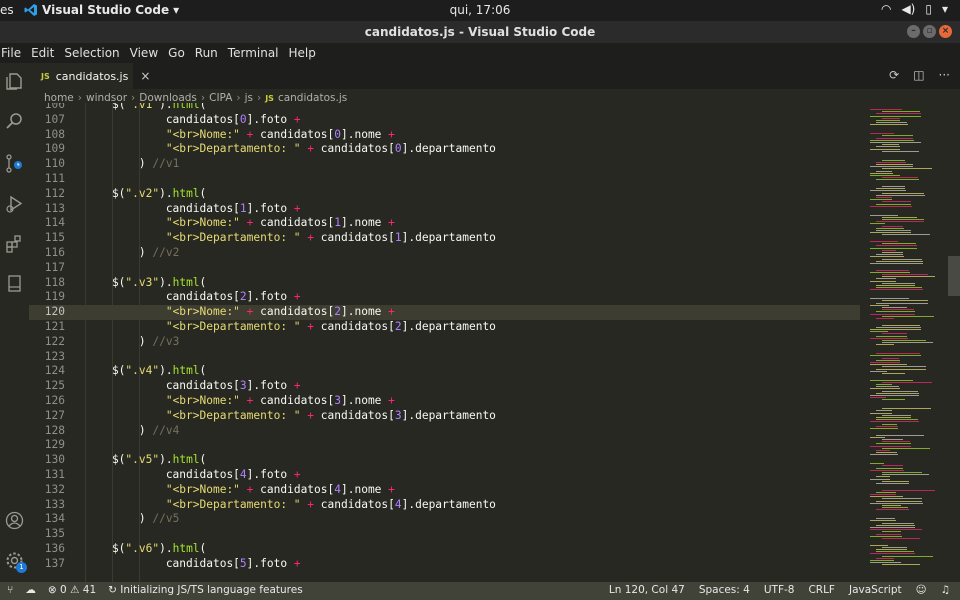 The height and width of the screenshot is (600, 960). What do you see at coordinates (255, 53) in the screenshot?
I see `menu-terminal: Terminal` at bounding box center [255, 53].